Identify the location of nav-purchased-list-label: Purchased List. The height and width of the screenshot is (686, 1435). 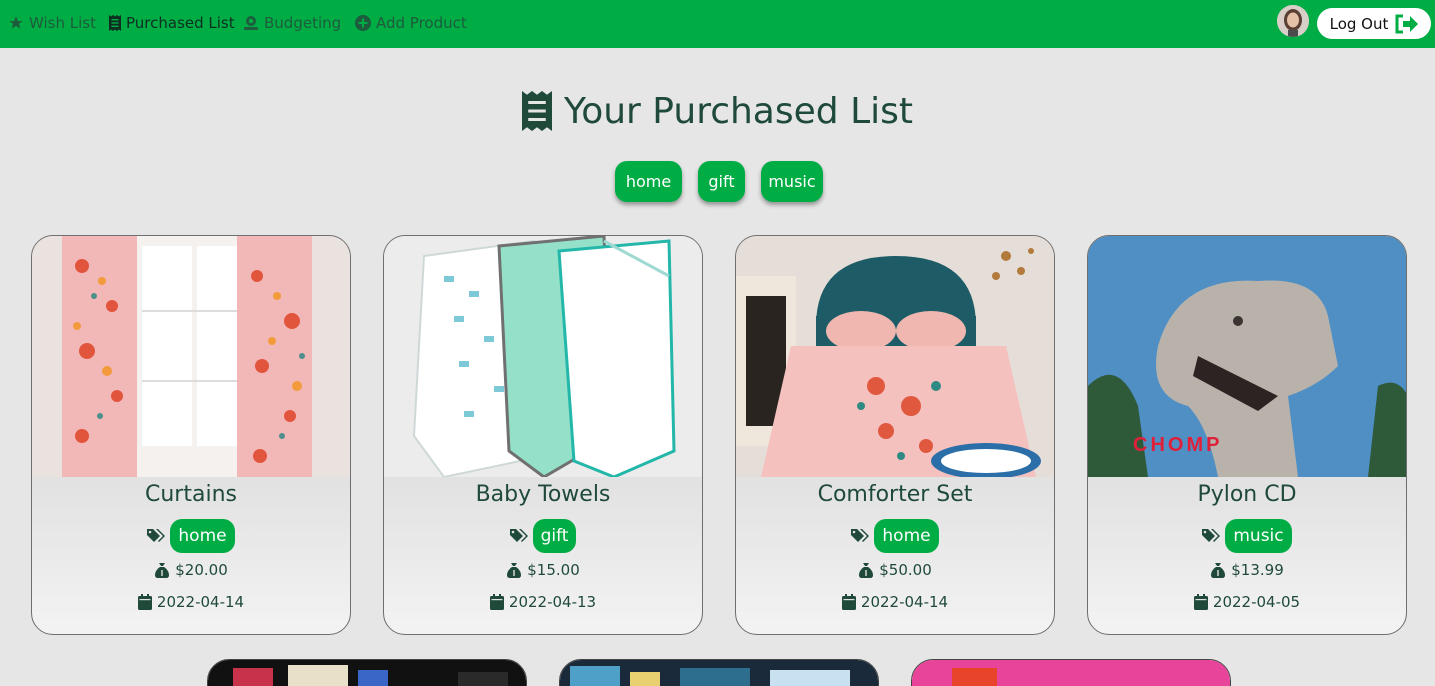
(180, 23).